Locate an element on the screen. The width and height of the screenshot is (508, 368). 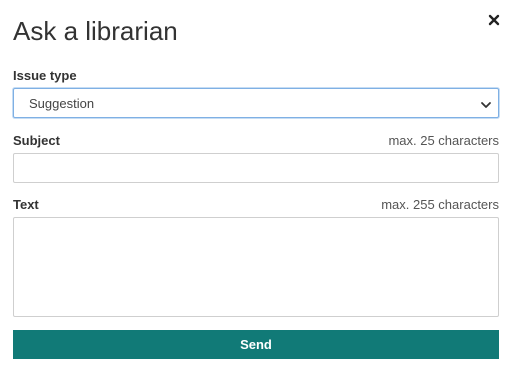
issue-type-label: Issue type is located at coordinates (45, 75).